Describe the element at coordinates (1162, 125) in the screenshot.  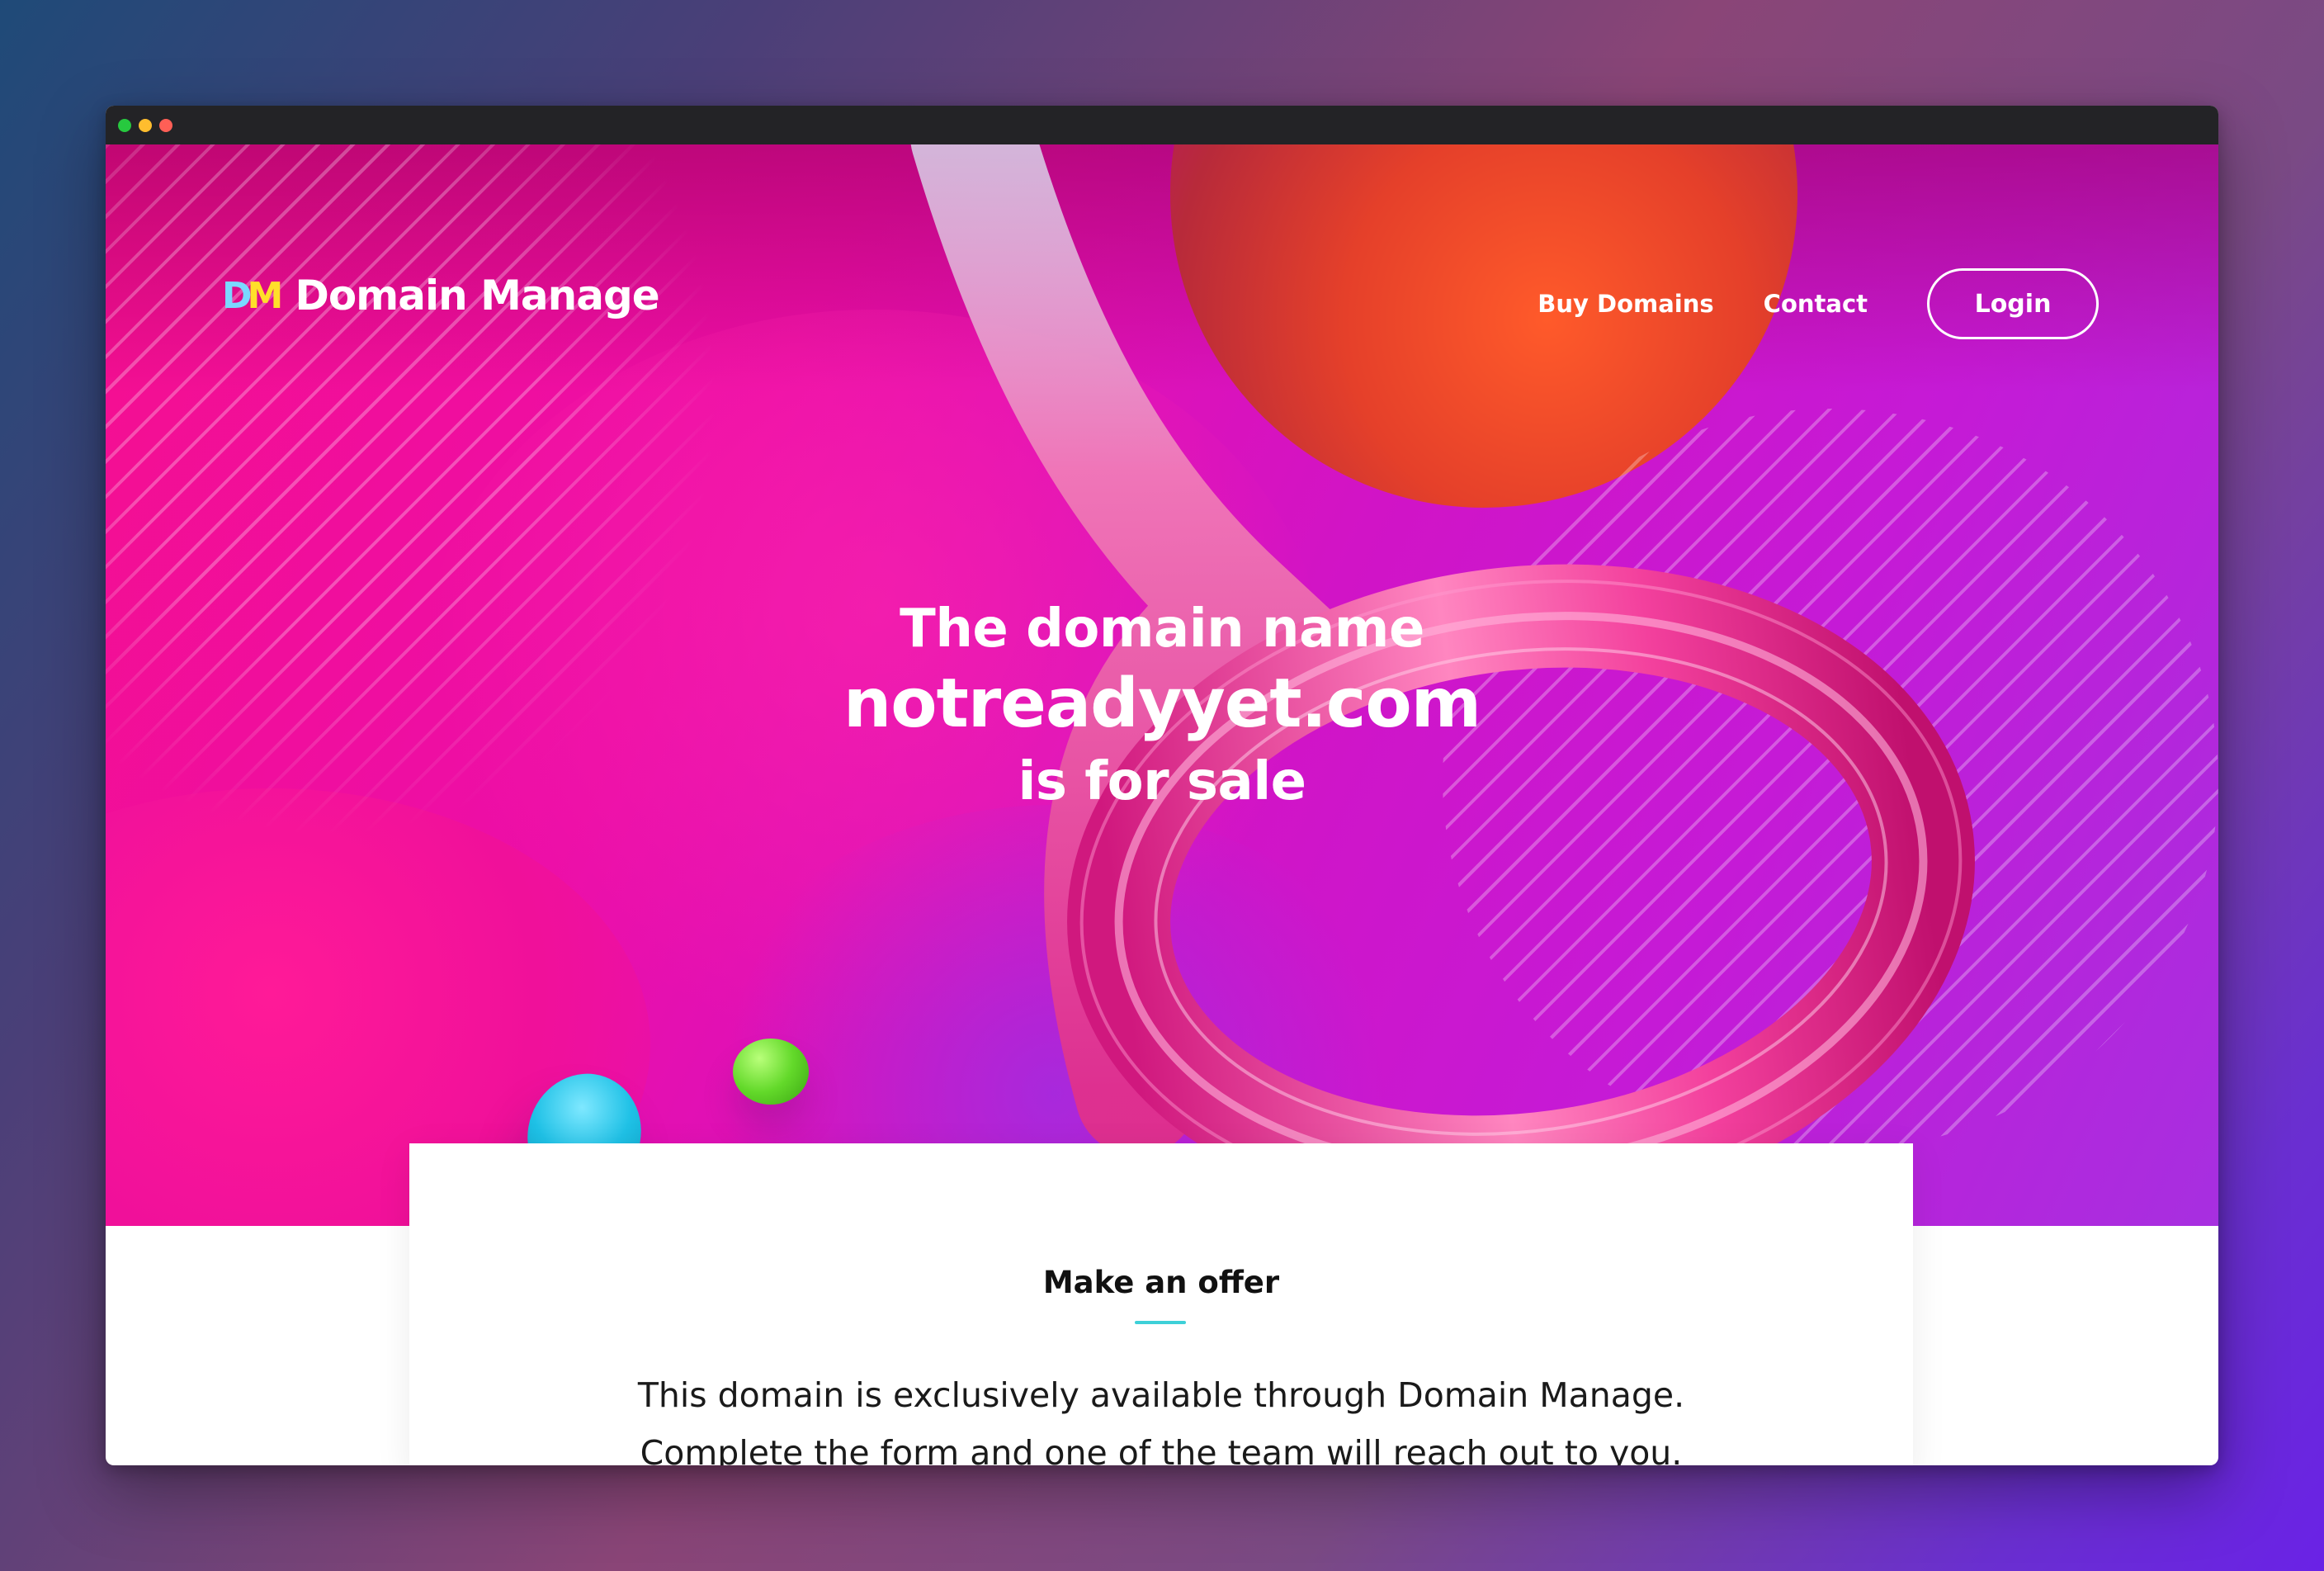
I see `window-titlebar` at that location.